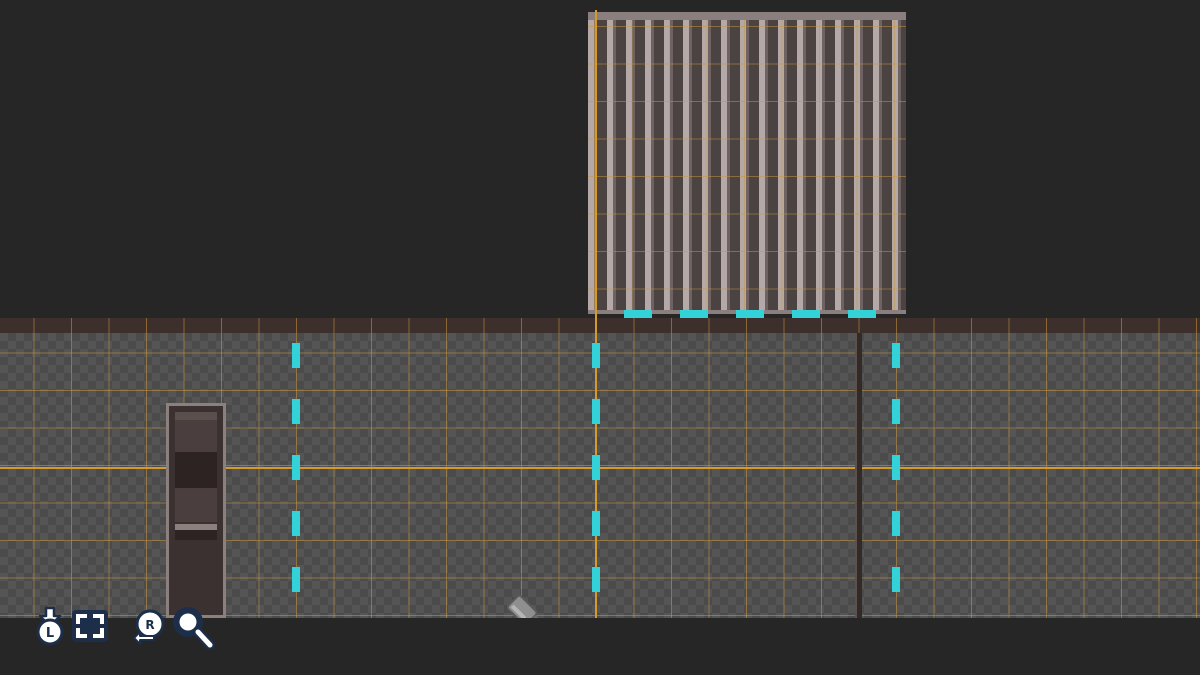  Describe the element at coordinates (858, 475) in the screenshot. I see `pole` at that location.